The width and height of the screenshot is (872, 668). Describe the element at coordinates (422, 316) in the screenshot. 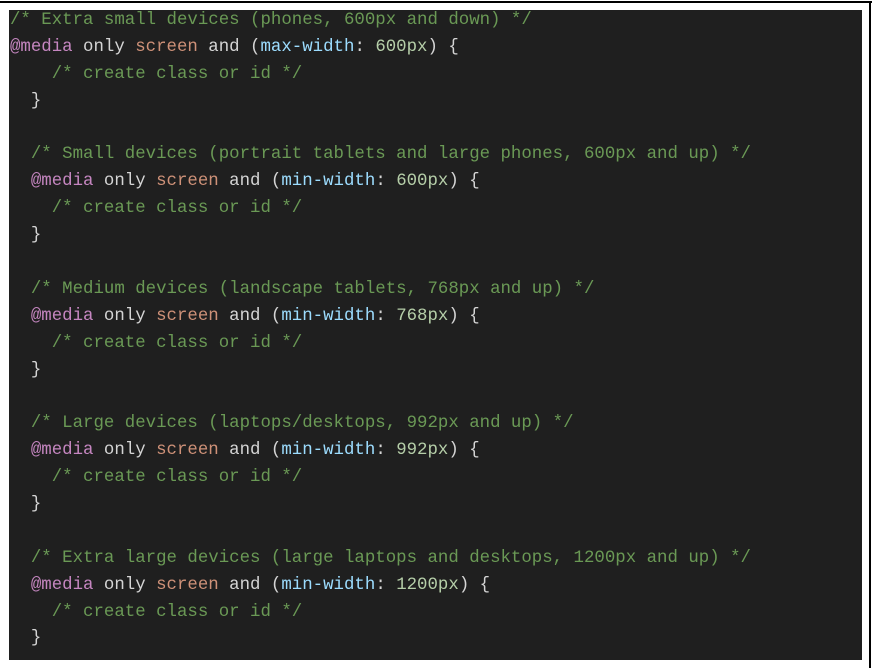

I see `number-token: 768px` at that location.